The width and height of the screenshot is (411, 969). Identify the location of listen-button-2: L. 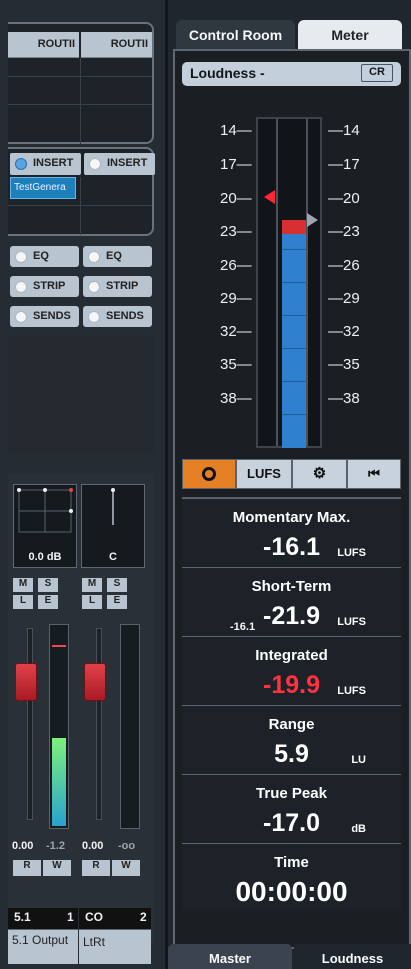
(92, 602).